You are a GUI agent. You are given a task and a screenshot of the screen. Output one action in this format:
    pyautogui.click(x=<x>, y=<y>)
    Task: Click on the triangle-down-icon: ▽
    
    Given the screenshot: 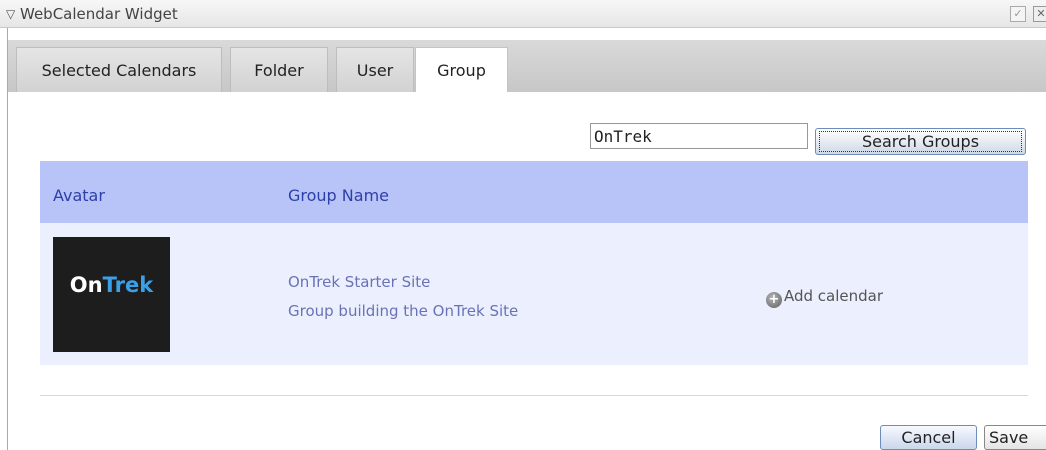 What is the action you would take?
    pyautogui.click(x=13, y=14)
    